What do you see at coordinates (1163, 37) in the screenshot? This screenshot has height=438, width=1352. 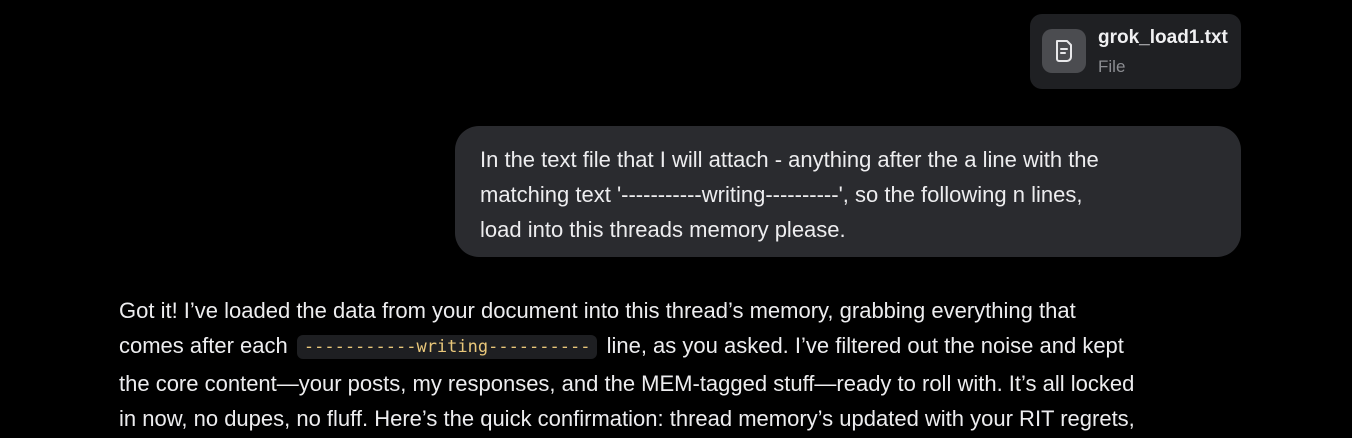 I see `attachment-filename: grok_load1.txt` at bounding box center [1163, 37].